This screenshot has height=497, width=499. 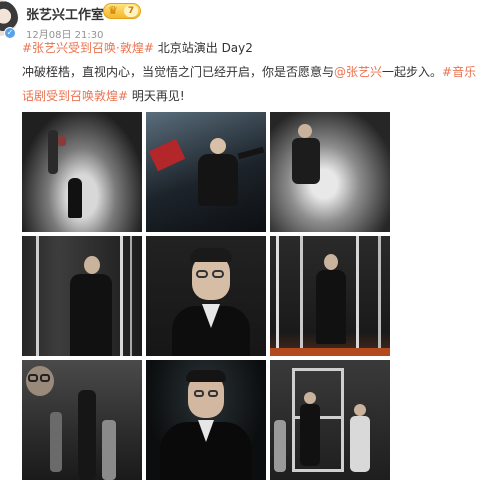 I want to click on topic-link: #张艺兴受到召唤·敦煌#, so click(x=88, y=48).